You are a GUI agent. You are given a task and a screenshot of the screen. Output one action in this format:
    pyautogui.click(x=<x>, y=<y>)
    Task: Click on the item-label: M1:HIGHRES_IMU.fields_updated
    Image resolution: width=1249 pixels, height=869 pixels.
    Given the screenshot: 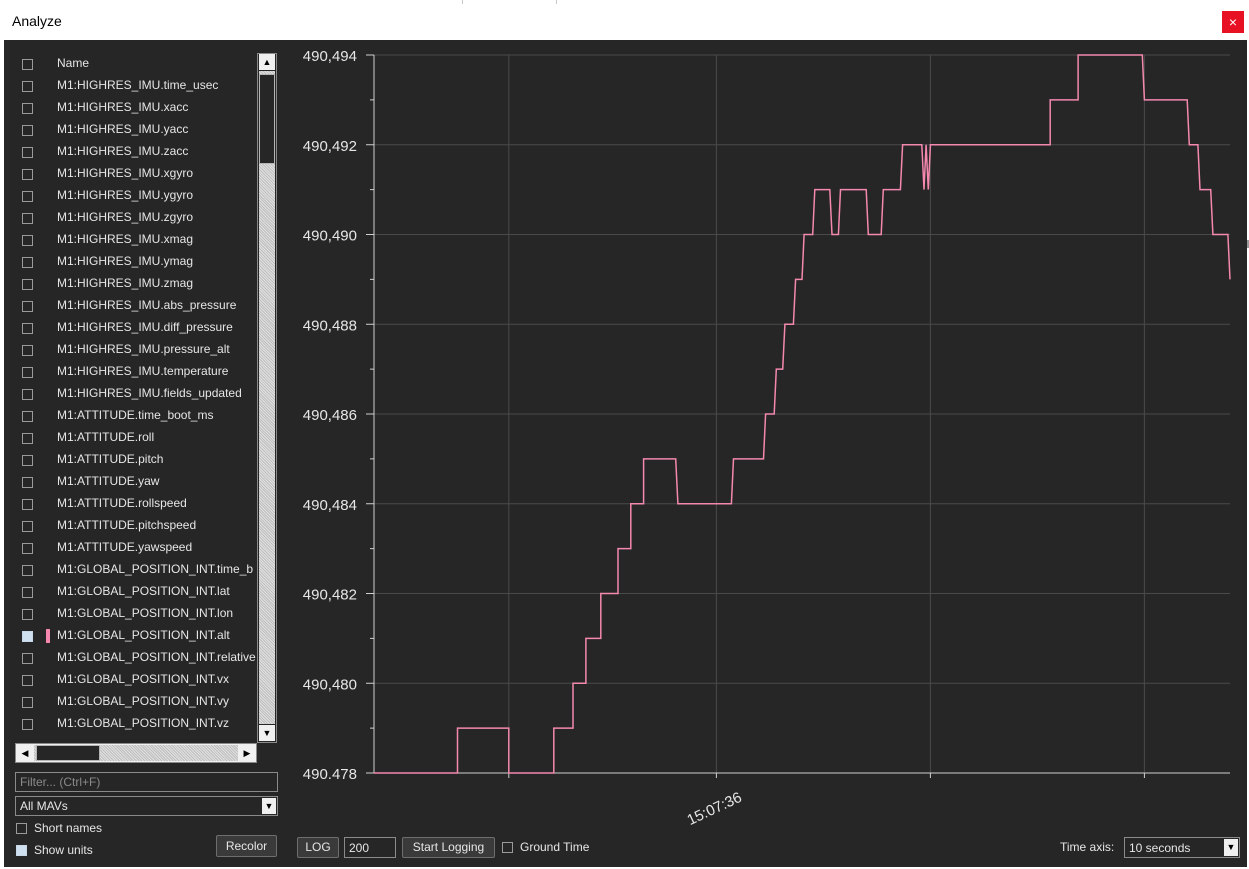 What is the action you would take?
    pyautogui.click(x=149, y=393)
    